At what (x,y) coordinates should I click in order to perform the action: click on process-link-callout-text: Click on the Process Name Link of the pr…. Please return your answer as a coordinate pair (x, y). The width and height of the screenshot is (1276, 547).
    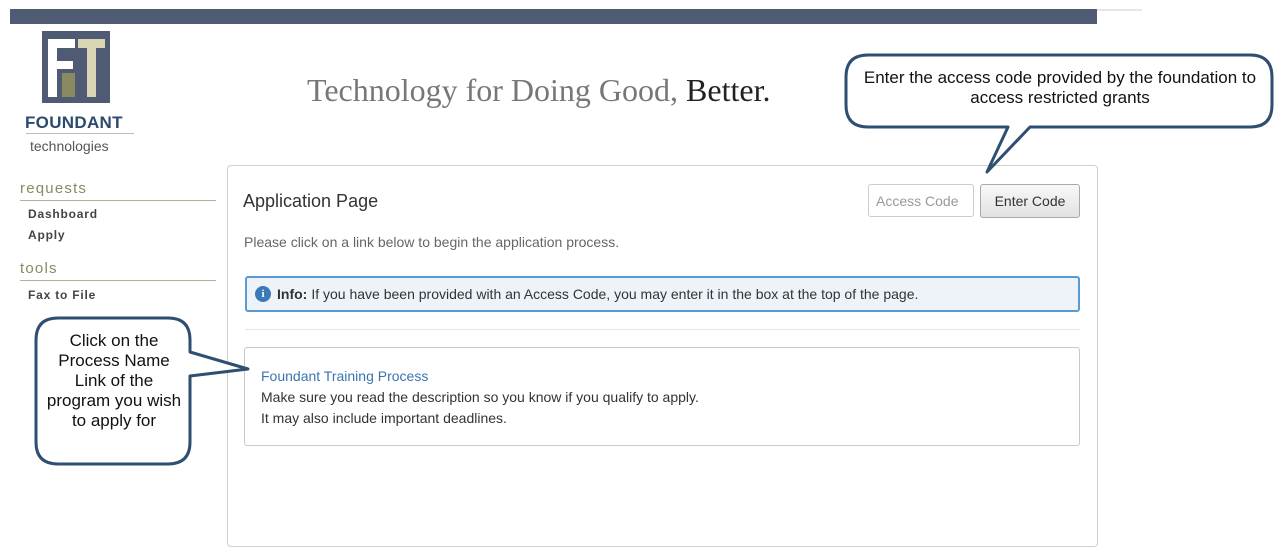
    Looking at the image, I should click on (114, 380).